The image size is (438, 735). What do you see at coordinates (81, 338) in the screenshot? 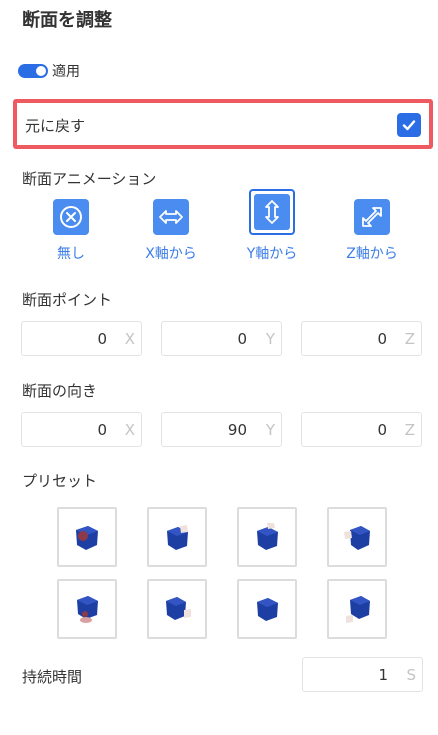
I see `point-x-input: 0 X` at bounding box center [81, 338].